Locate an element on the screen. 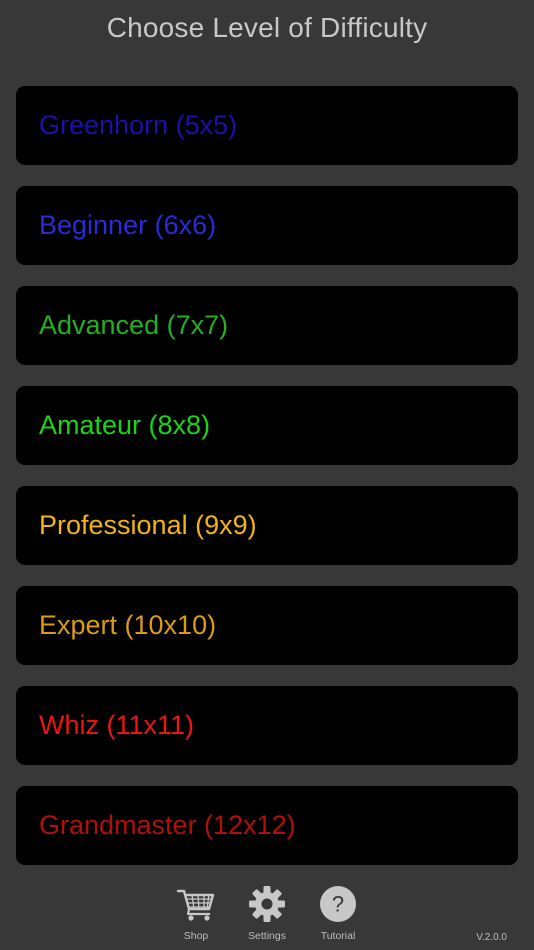 The height and width of the screenshot is (950, 534). level-button-grandmaster: Grandmaster (12x12) is located at coordinates (267, 825).